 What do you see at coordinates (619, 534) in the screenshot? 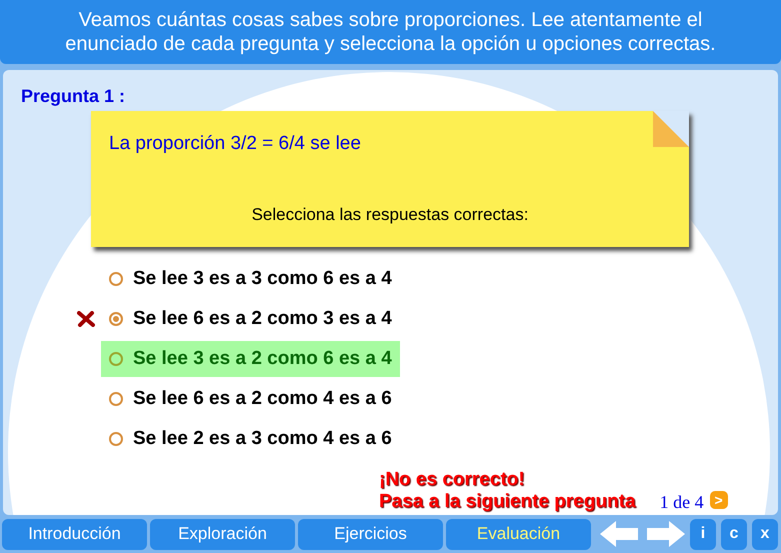
I see `back-arrow-icon` at bounding box center [619, 534].